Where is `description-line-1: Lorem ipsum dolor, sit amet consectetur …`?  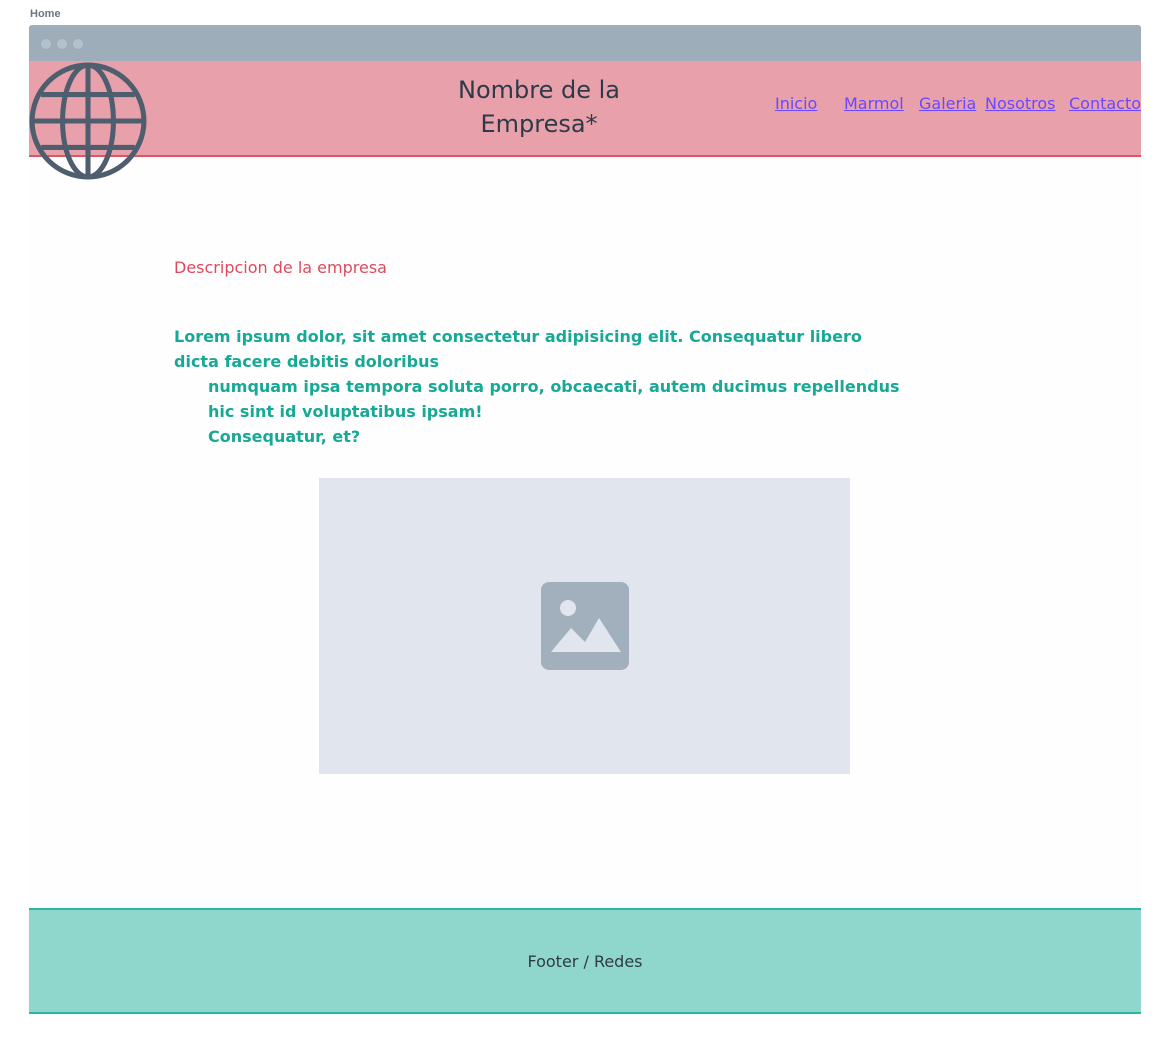
description-line-1: Lorem ipsum dolor, sit amet consectetur … is located at coordinates (518, 349).